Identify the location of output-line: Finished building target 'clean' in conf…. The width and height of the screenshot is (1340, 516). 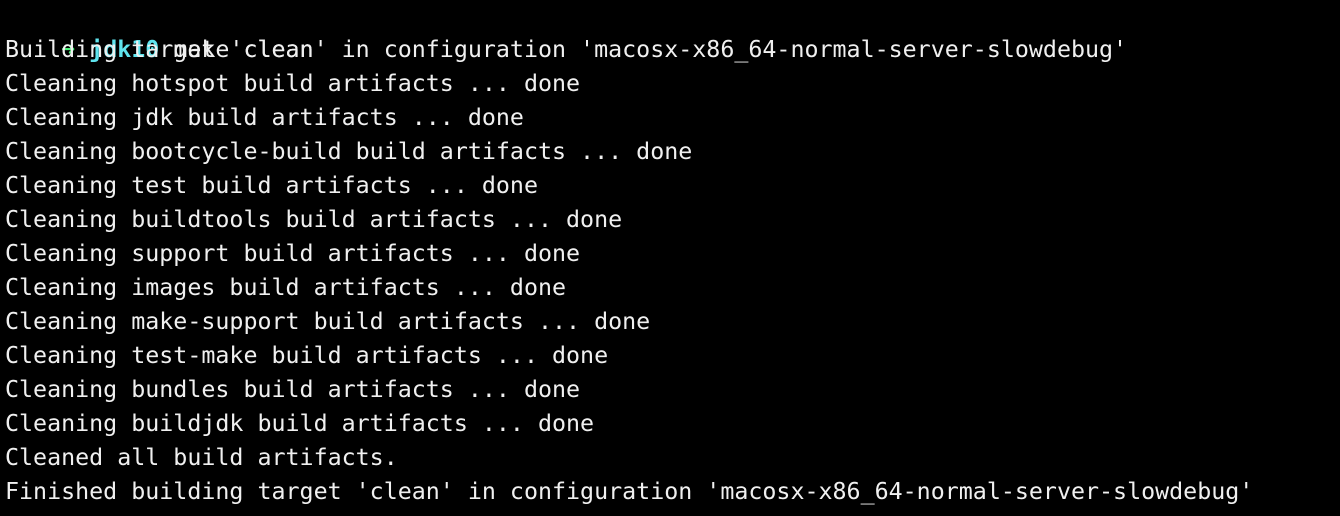
(629, 491).